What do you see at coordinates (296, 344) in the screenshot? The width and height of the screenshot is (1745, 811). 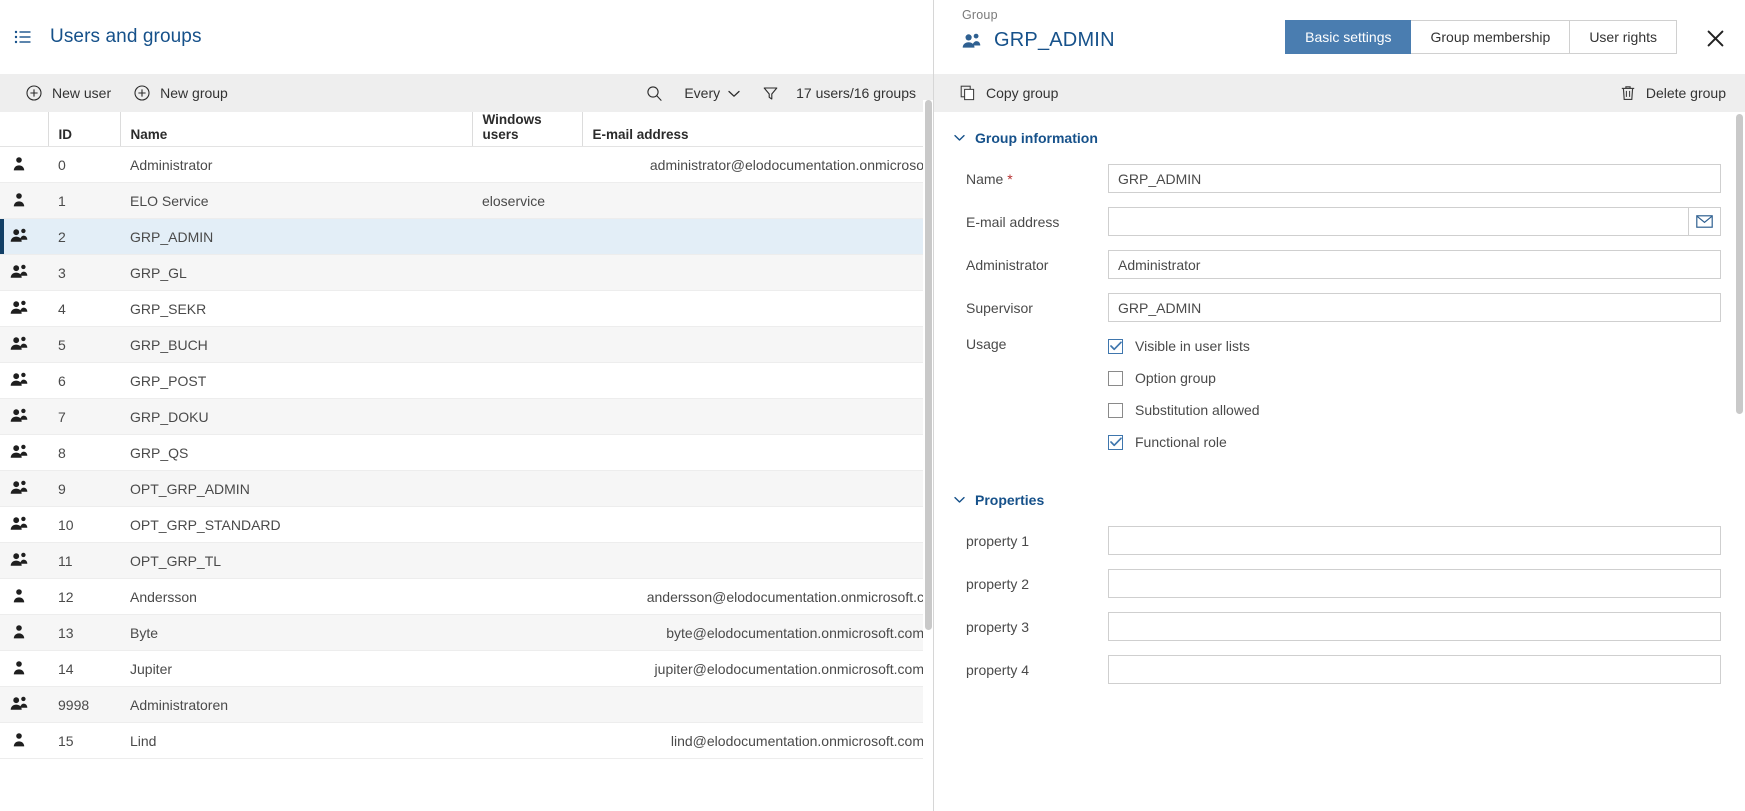 I see `row-name: GRP_BUCH` at bounding box center [296, 344].